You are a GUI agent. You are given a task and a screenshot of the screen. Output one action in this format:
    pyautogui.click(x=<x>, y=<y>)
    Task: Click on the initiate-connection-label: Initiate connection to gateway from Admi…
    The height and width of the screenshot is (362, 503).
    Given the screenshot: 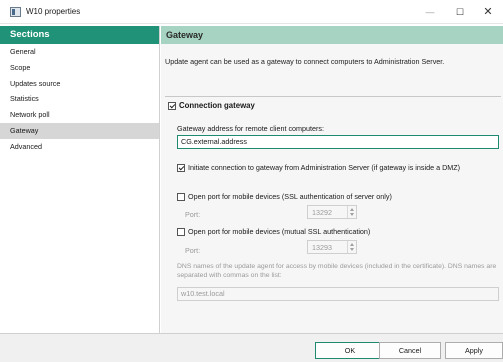 What is the action you would take?
    pyautogui.click(x=324, y=167)
    